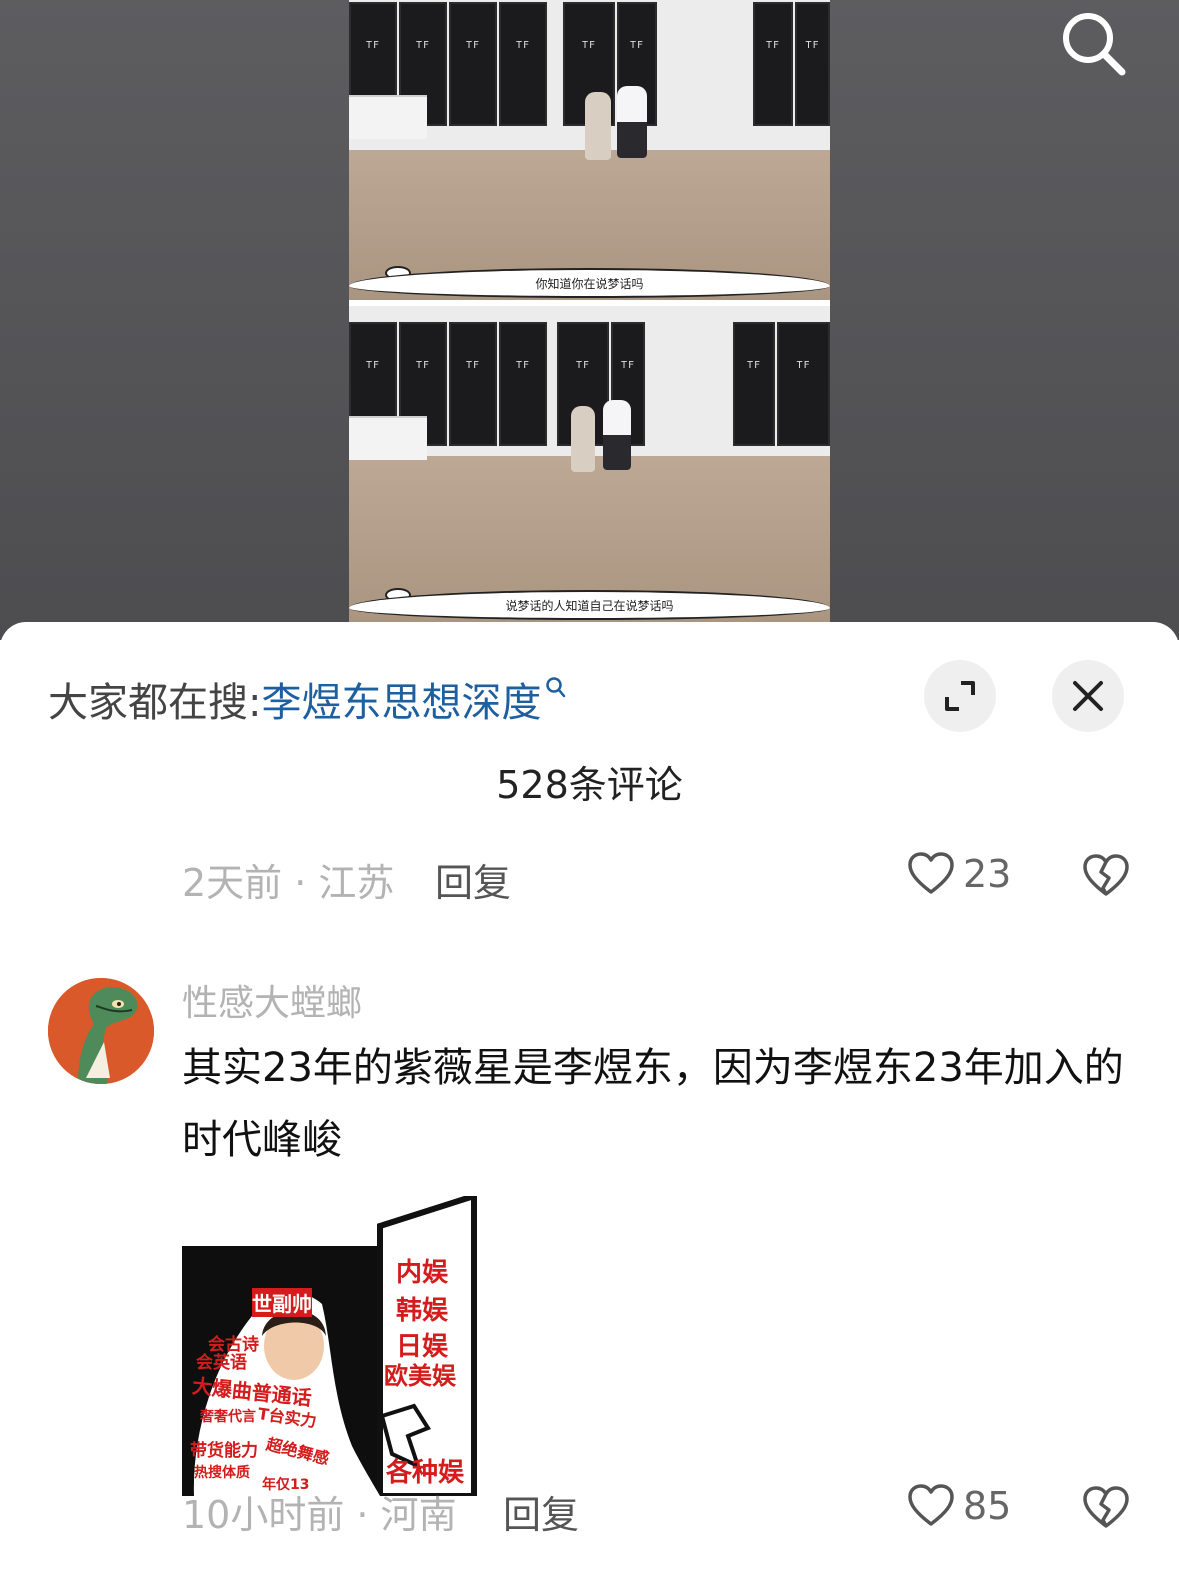 Image resolution: width=1179 pixels, height=1595 pixels. What do you see at coordinates (224, 1451) in the screenshot?
I see `meme-text: 带货能力` at bounding box center [224, 1451].